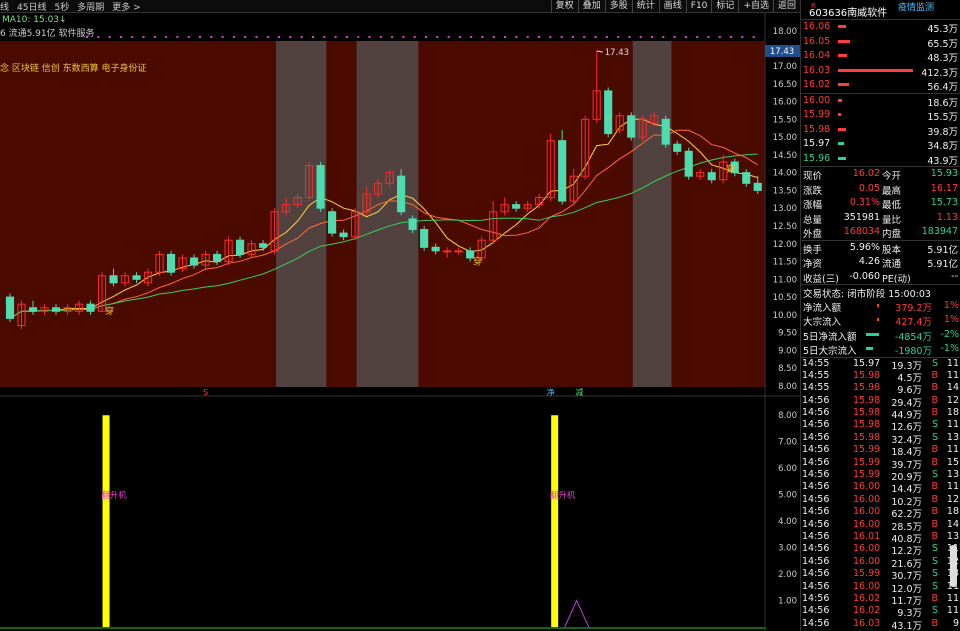 This screenshot has width=960, height=631. Describe the element at coordinates (880, 426) in the screenshot. I see `tick-row: 14:56 15.98 12.6万 S 11` at that location.